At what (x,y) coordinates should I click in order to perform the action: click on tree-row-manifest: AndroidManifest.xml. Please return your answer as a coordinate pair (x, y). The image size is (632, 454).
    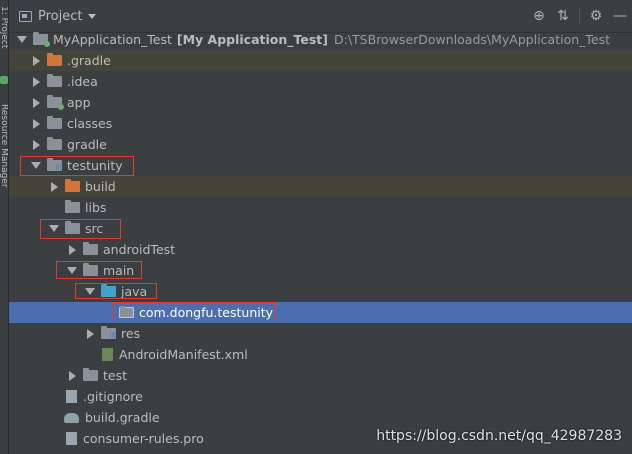
    Looking at the image, I should click on (320, 354).